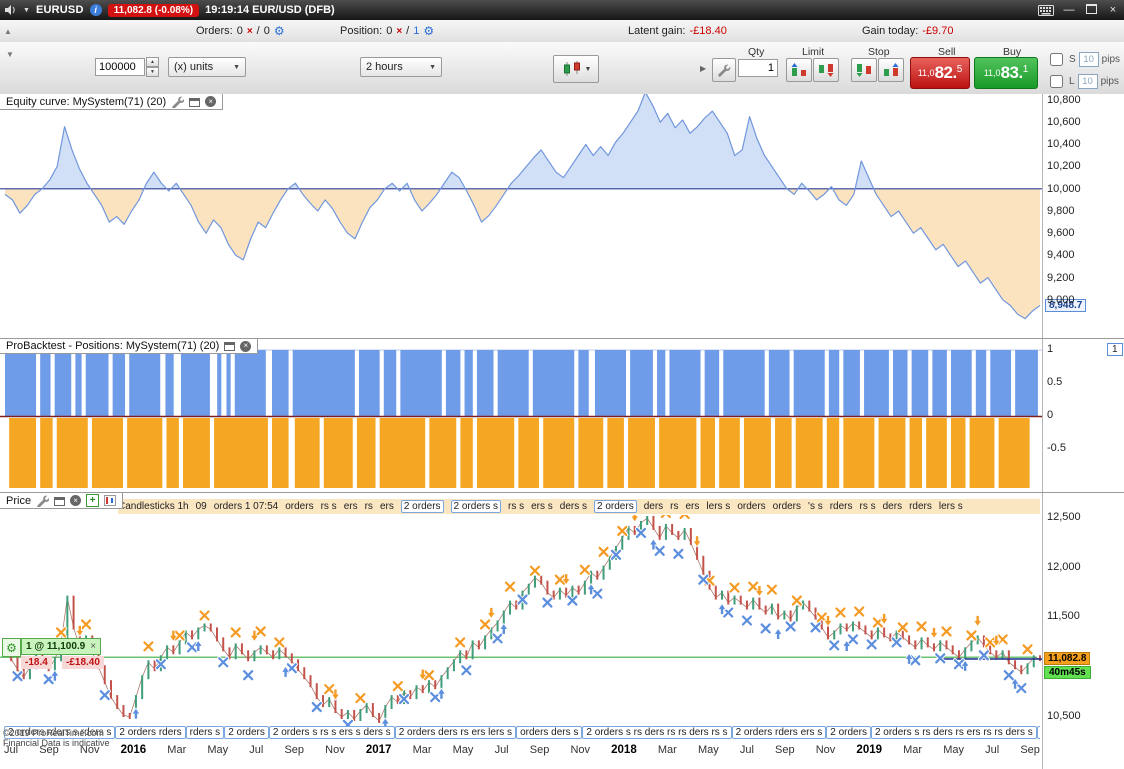 The height and width of the screenshot is (769, 1124). What do you see at coordinates (869, 750) in the screenshot?
I see `time-axis-label: 2019` at bounding box center [869, 750].